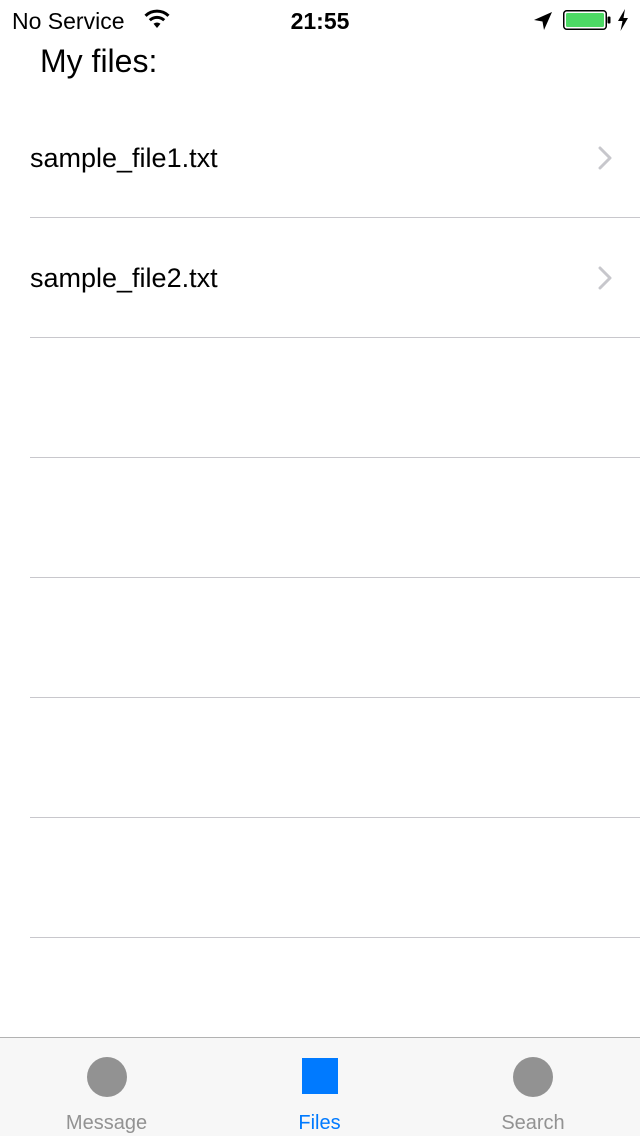 The height and width of the screenshot is (1137, 640). What do you see at coordinates (320, 278) in the screenshot?
I see `file-row: sample_file2.txt` at bounding box center [320, 278].